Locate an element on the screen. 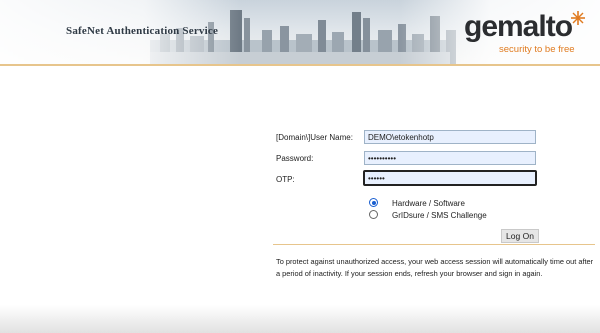 The height and width of the screenshot is (333, 600). app-title: SafeNet Authentication Service is located at coordinates (142, 31).